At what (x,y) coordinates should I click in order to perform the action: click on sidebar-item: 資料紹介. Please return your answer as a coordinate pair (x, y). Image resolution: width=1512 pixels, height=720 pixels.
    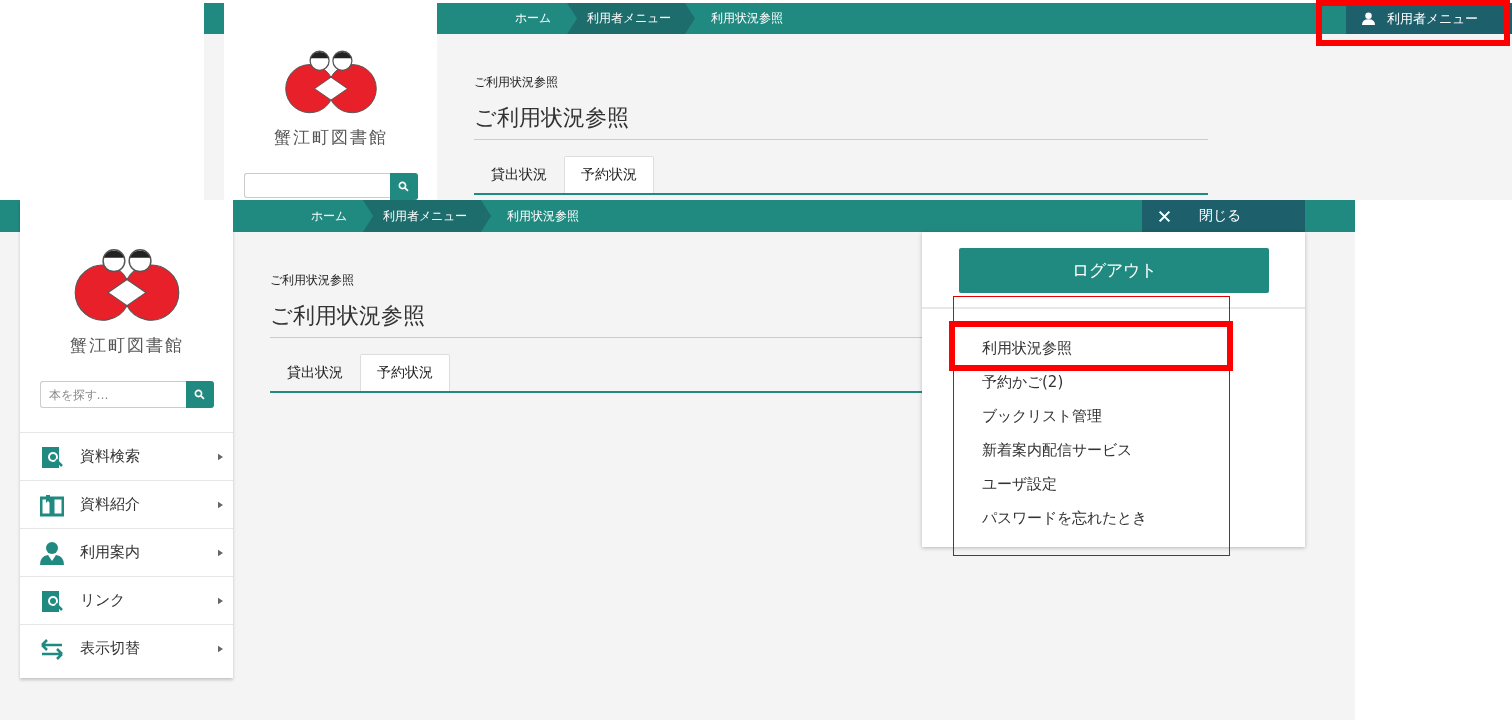
    Looking at the image, I should click on (126, 504).